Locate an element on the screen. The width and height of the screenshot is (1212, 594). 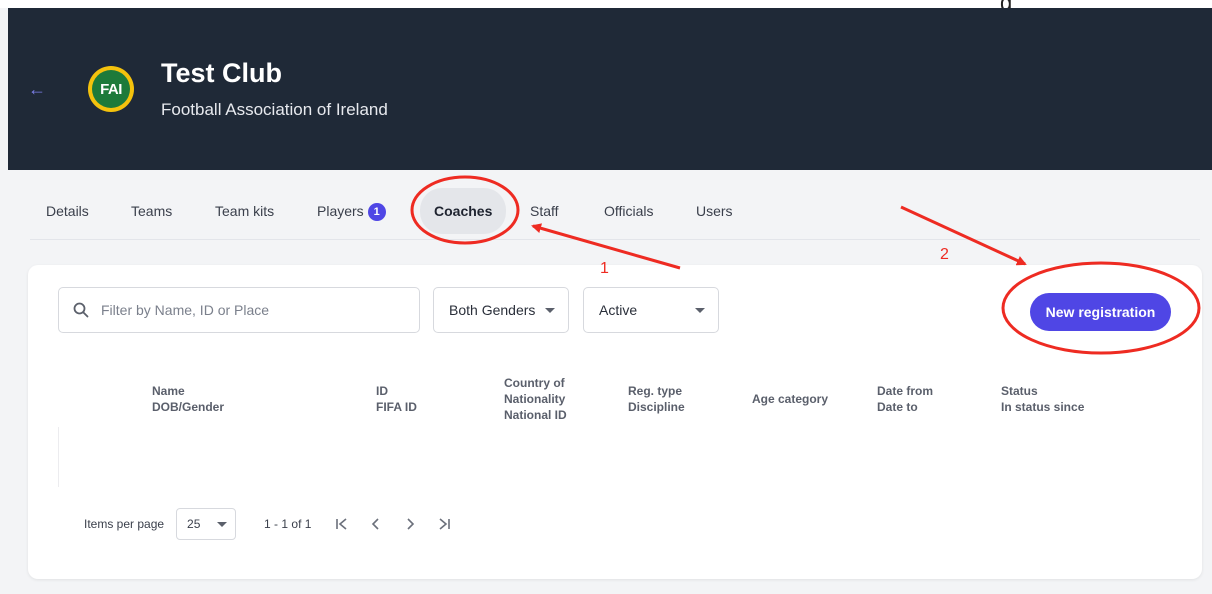
search-field is located at coordinates (239, 310).